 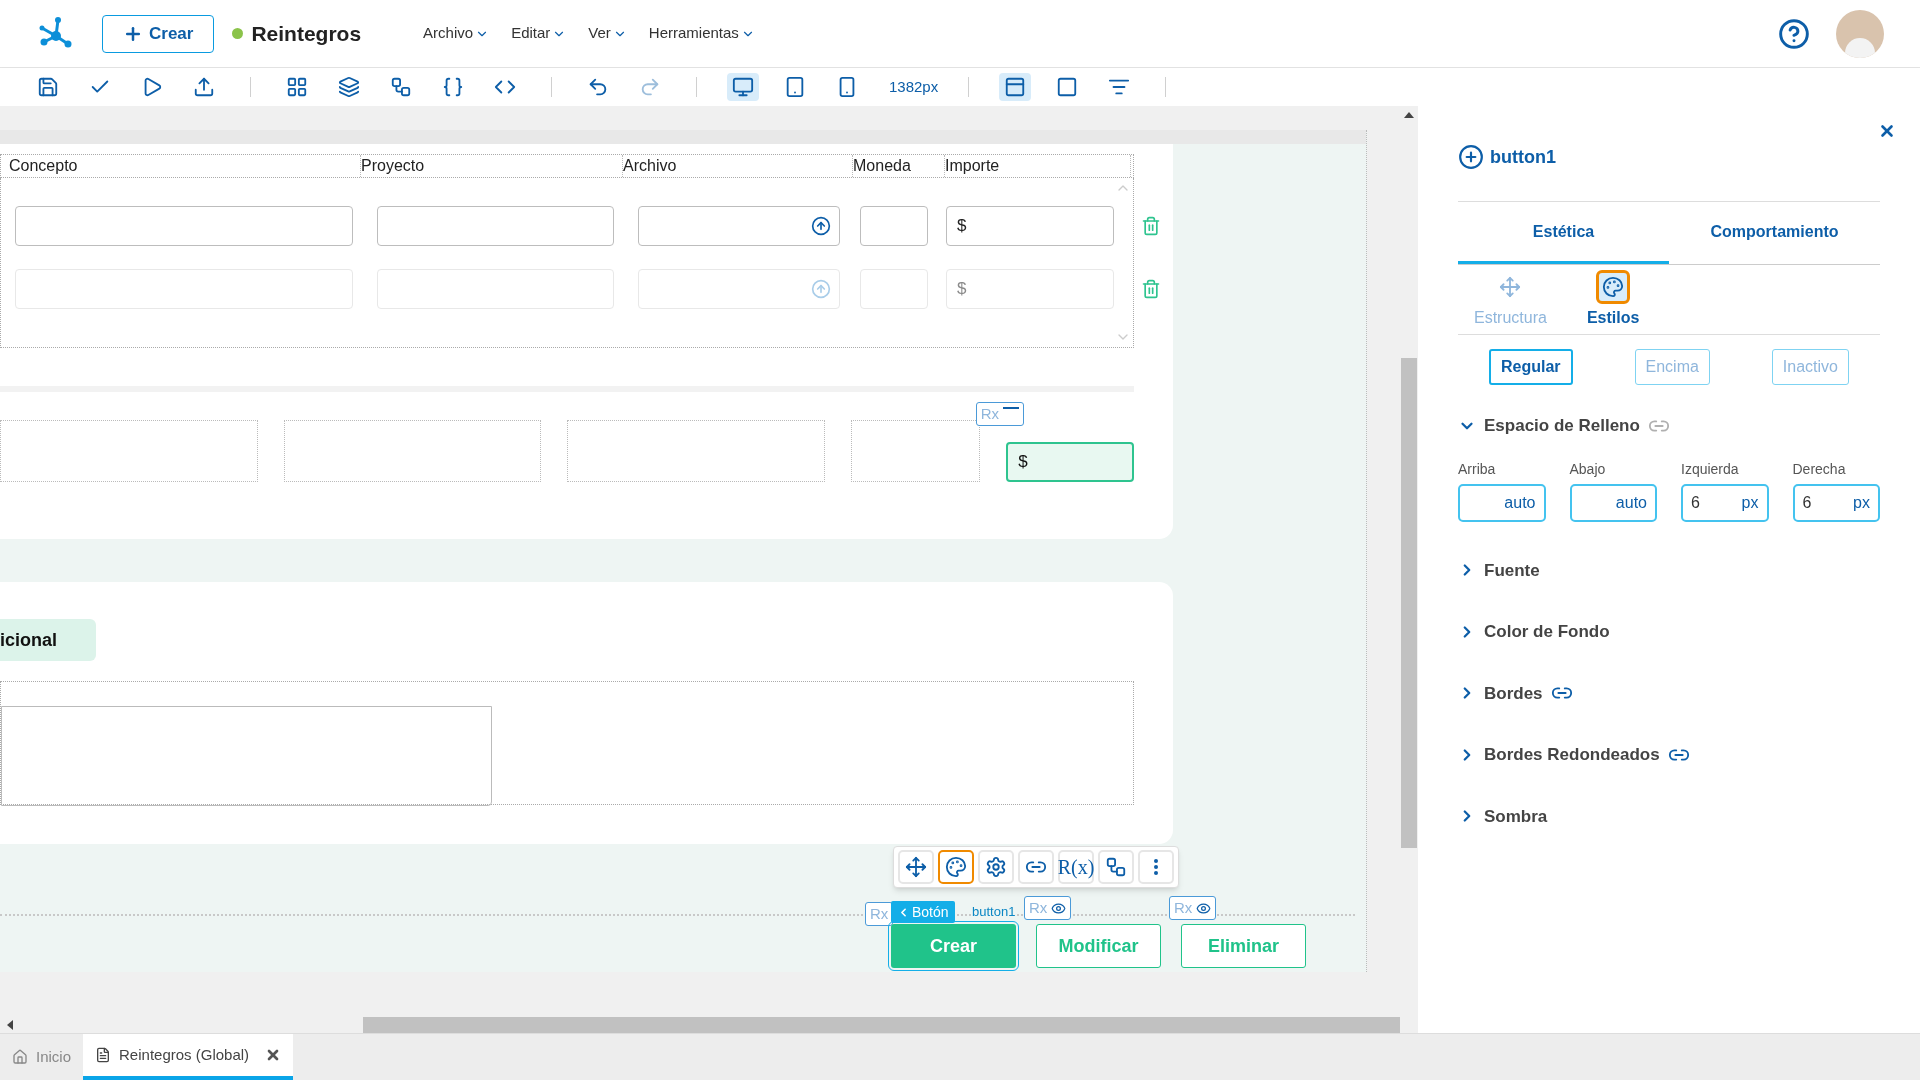 What do you see at coordinates (1477, 469) in the screenshot?
I see `field-label: Arriba` at bounding box center [1477, 469].